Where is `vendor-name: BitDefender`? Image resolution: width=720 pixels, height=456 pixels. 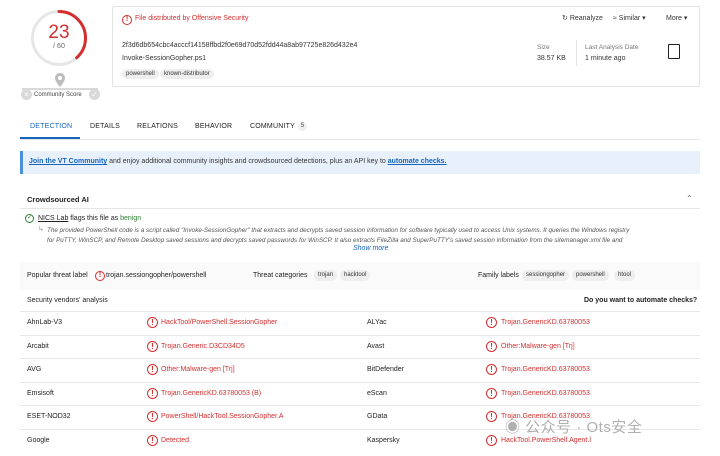 vendor-name: BitDefender is located at coordinates (385, 369).